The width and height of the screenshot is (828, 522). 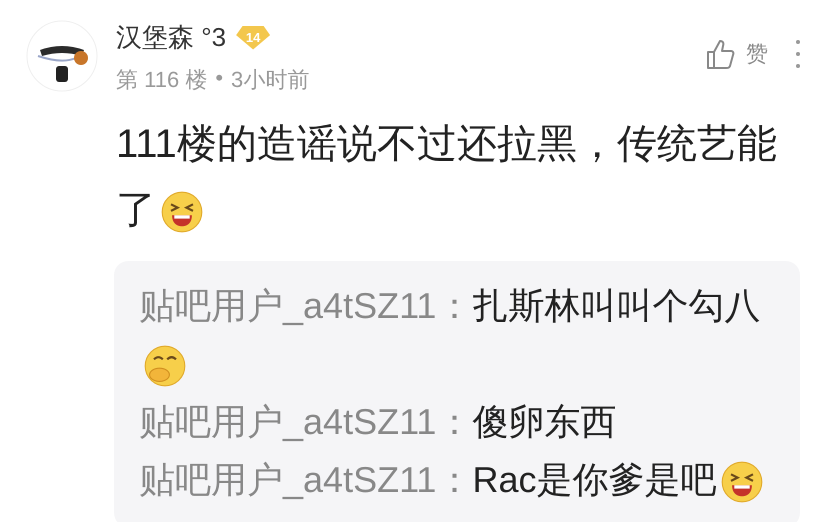 What do you see at coordinates (737, 54) in the screenshot?
I see `like-button: 赞` at bounding box center [737, 54].